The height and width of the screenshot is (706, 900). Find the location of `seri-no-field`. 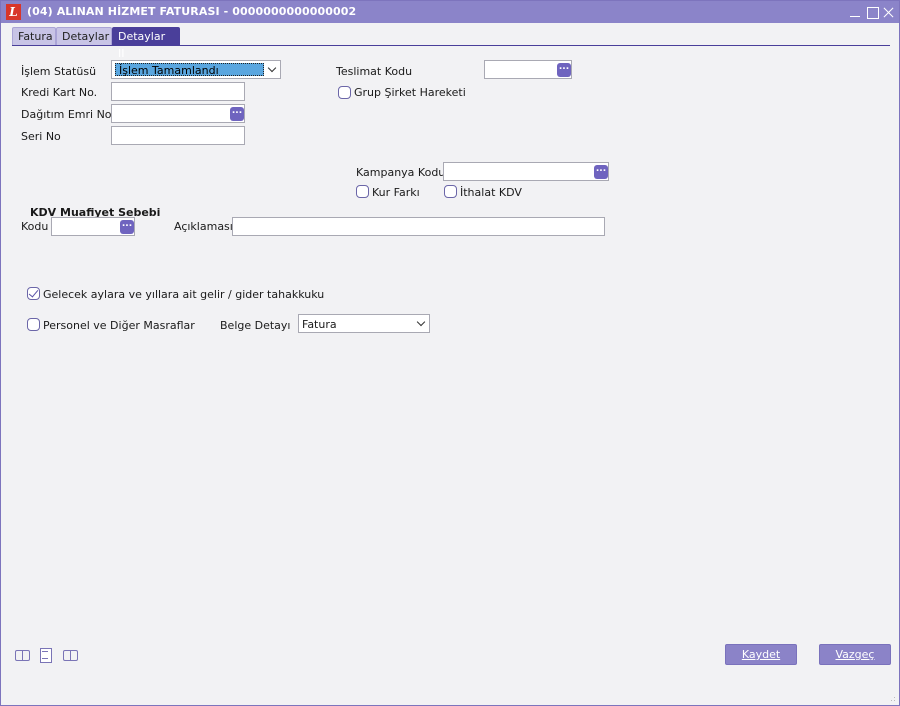

seri-no-field is located at coordinates (178, 135).